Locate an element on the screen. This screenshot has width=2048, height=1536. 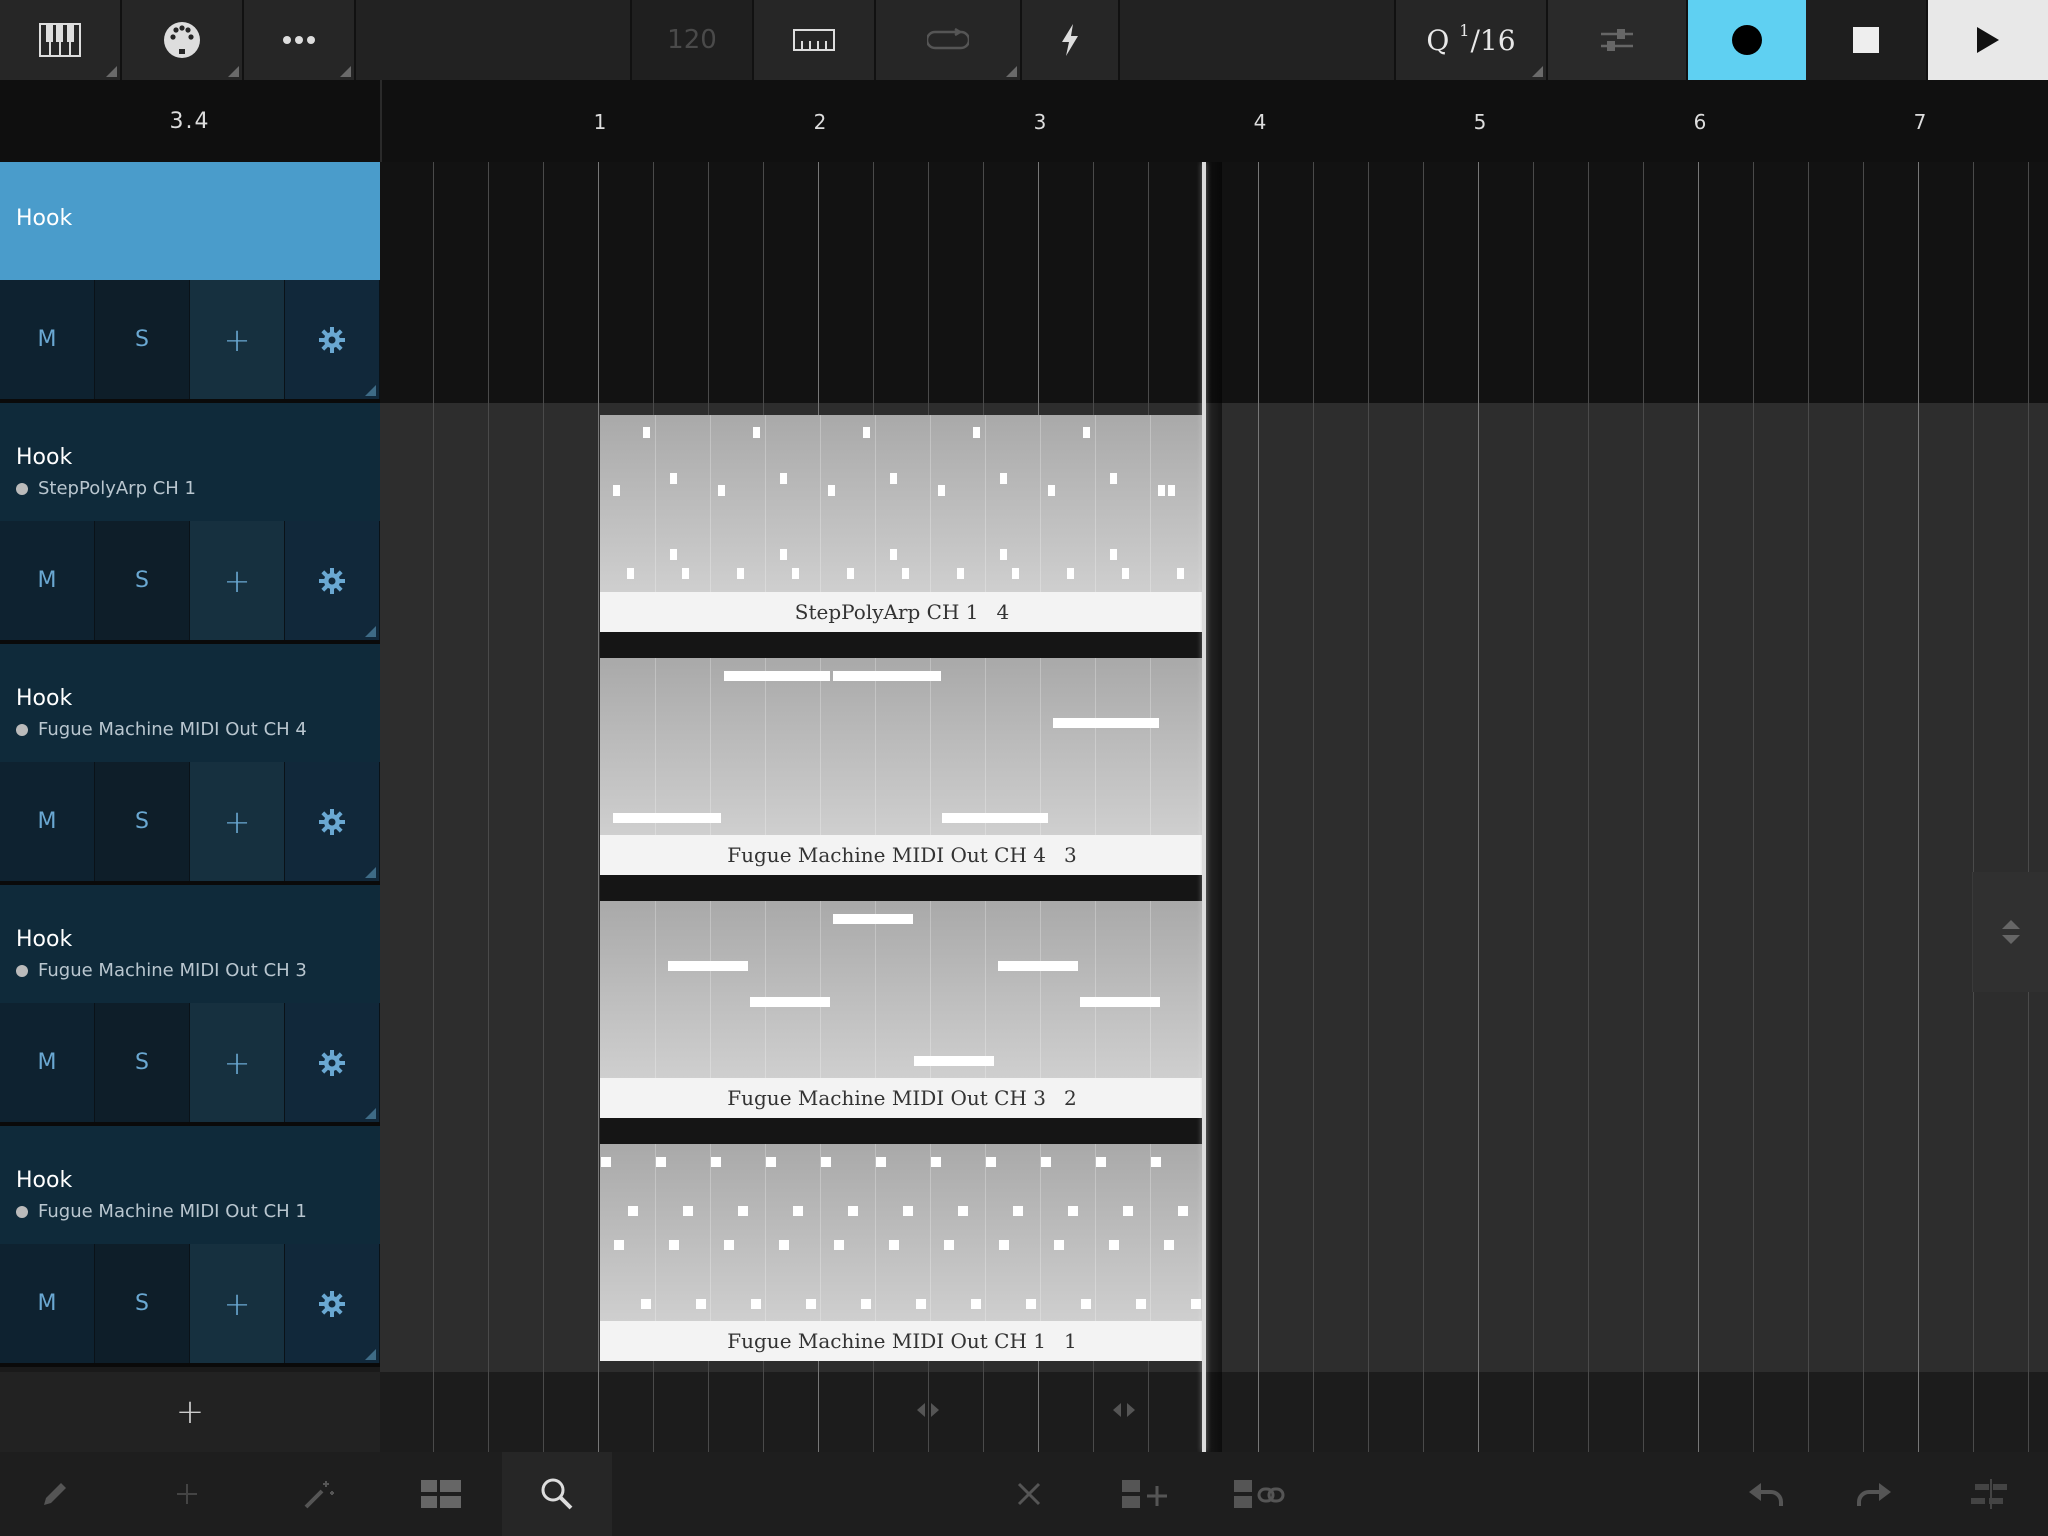
track-name-area: Hook Fugue Machine MIDI Out CH 1 is located at coordinates (190, 1185).